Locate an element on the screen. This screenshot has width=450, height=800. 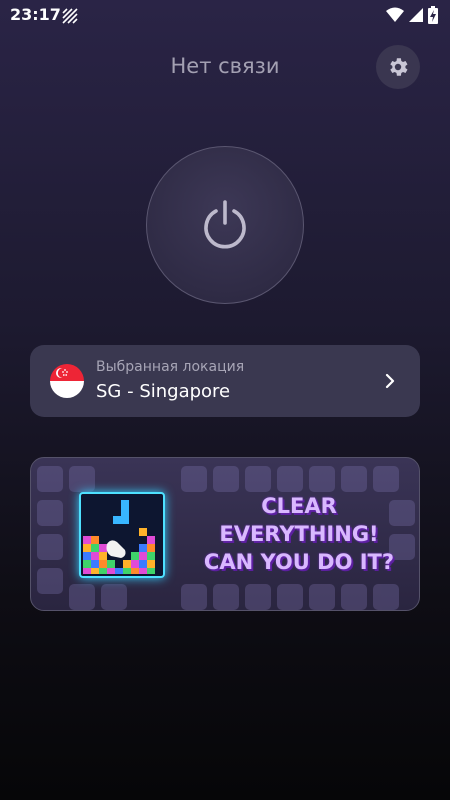
status-right-icons is located at coordinates (412, 15).